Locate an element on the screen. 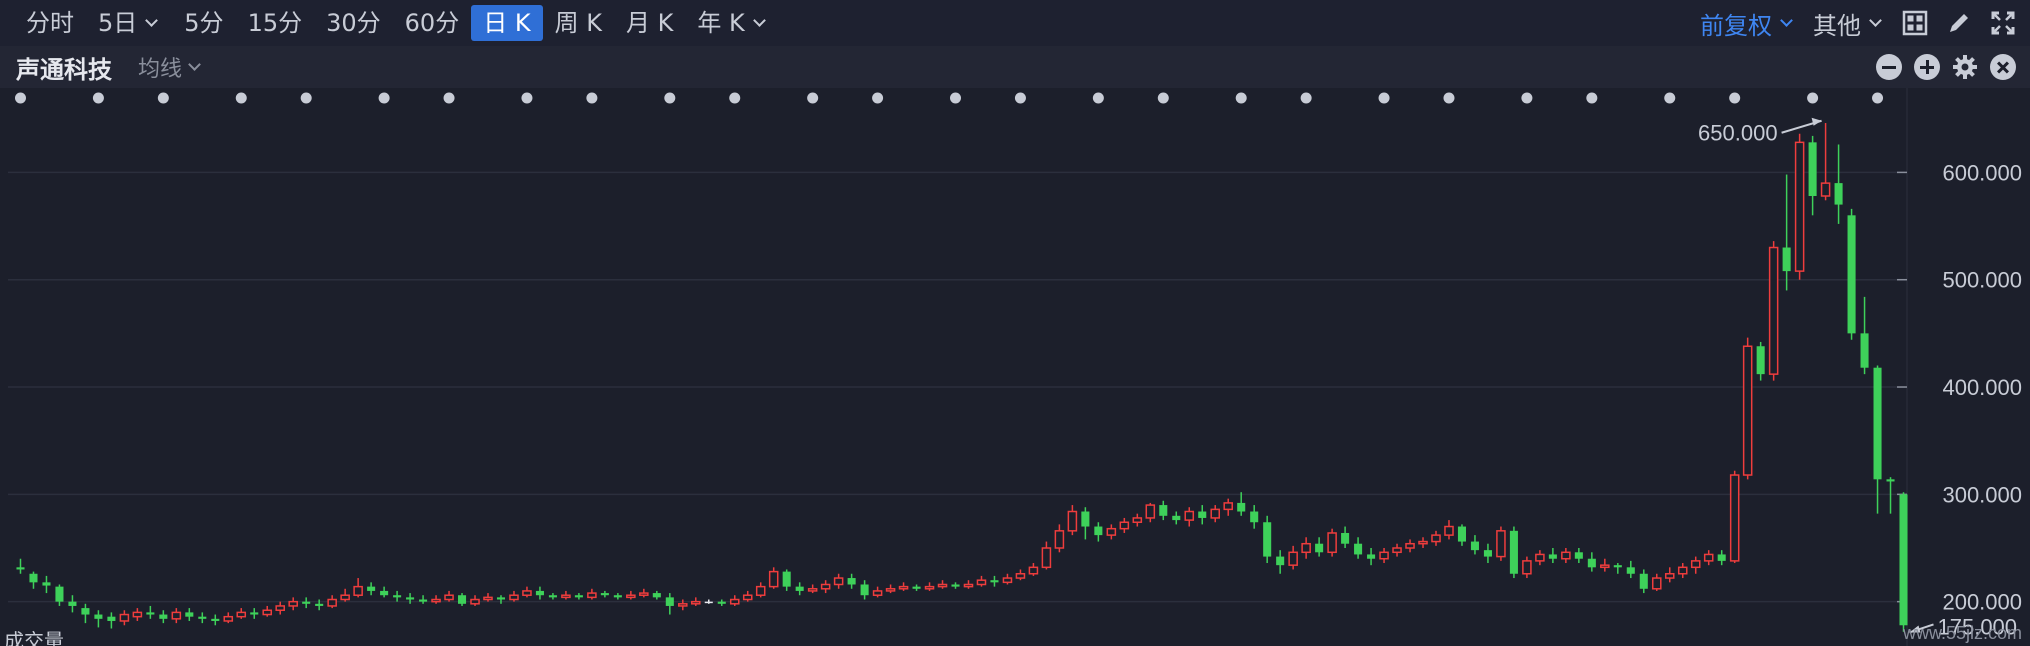  fullscreen-icon is located at coordinates (2003, 23).